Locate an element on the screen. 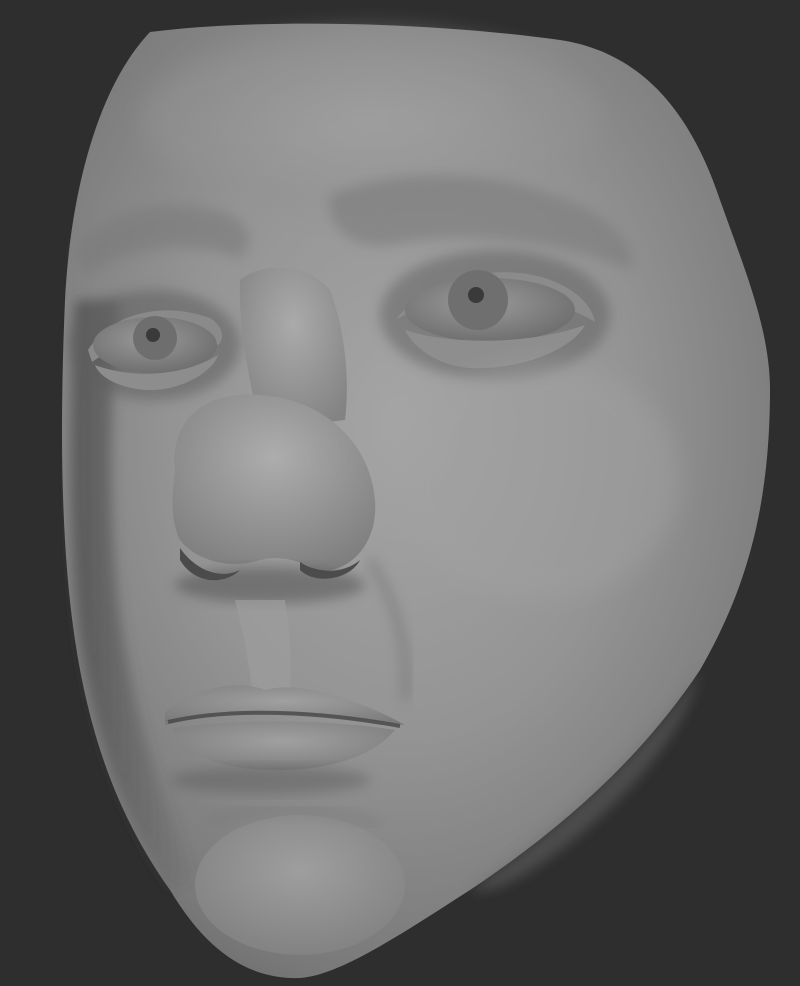 Image resolution: width=800 pixels, height=986 pixels. lower-lip-shadow is located at coordinates (270, 780).